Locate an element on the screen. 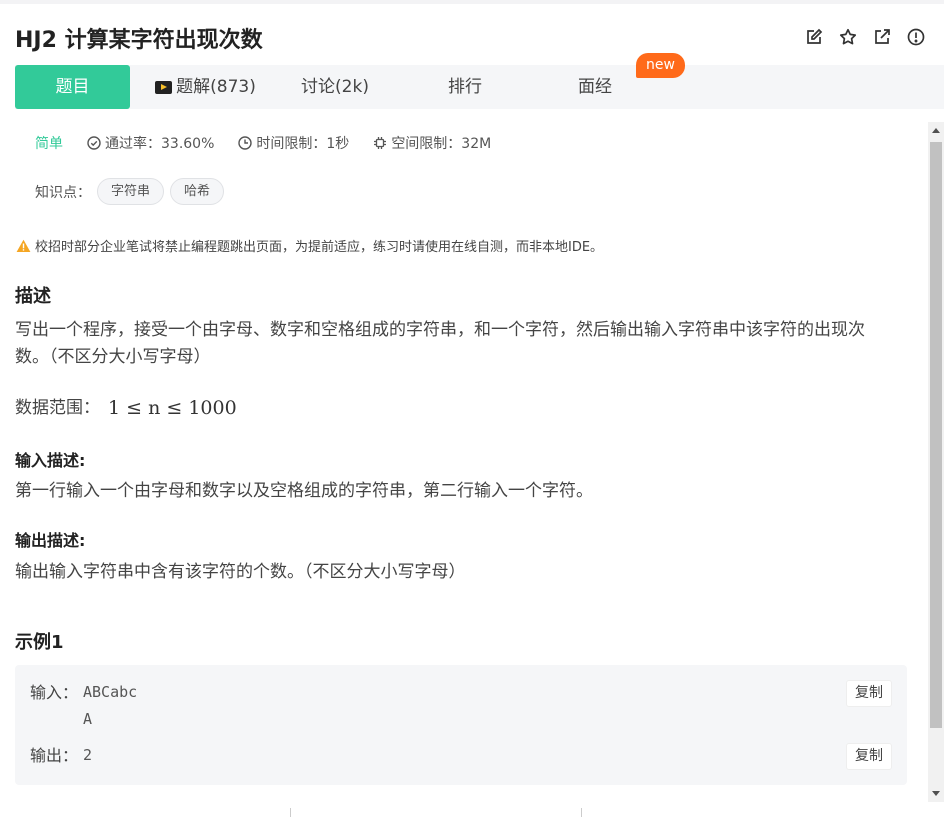 The image size is (944, 817). new-badge: new is located at coordinates (660, 65).